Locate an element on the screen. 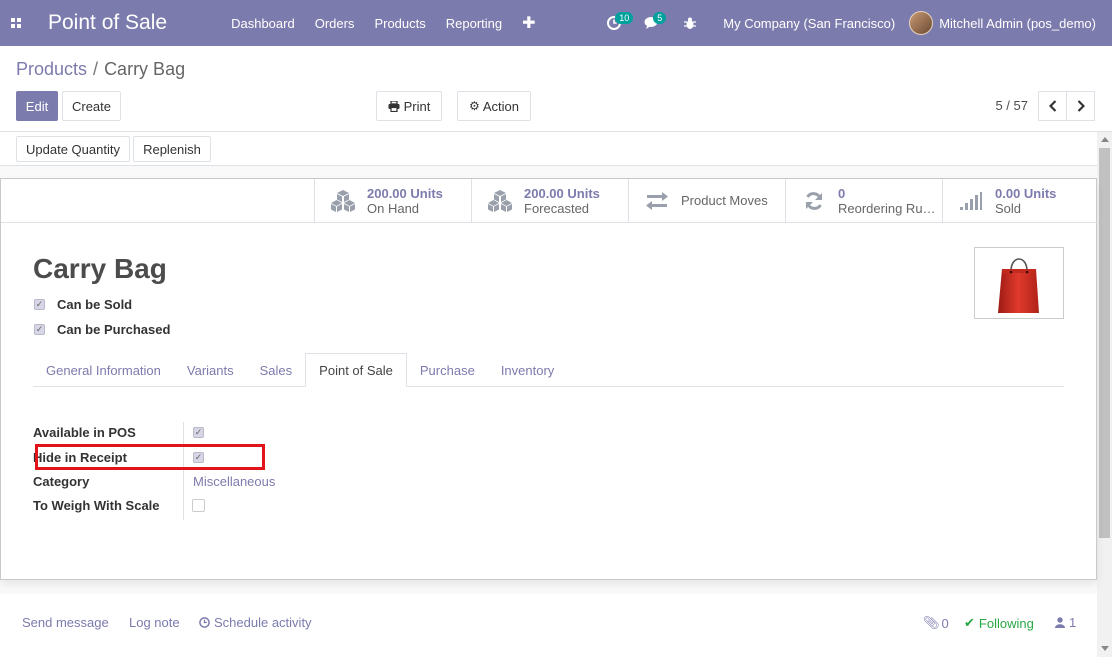  status-bar: Update Quantity Replenish is located at coordinates (556, 149).